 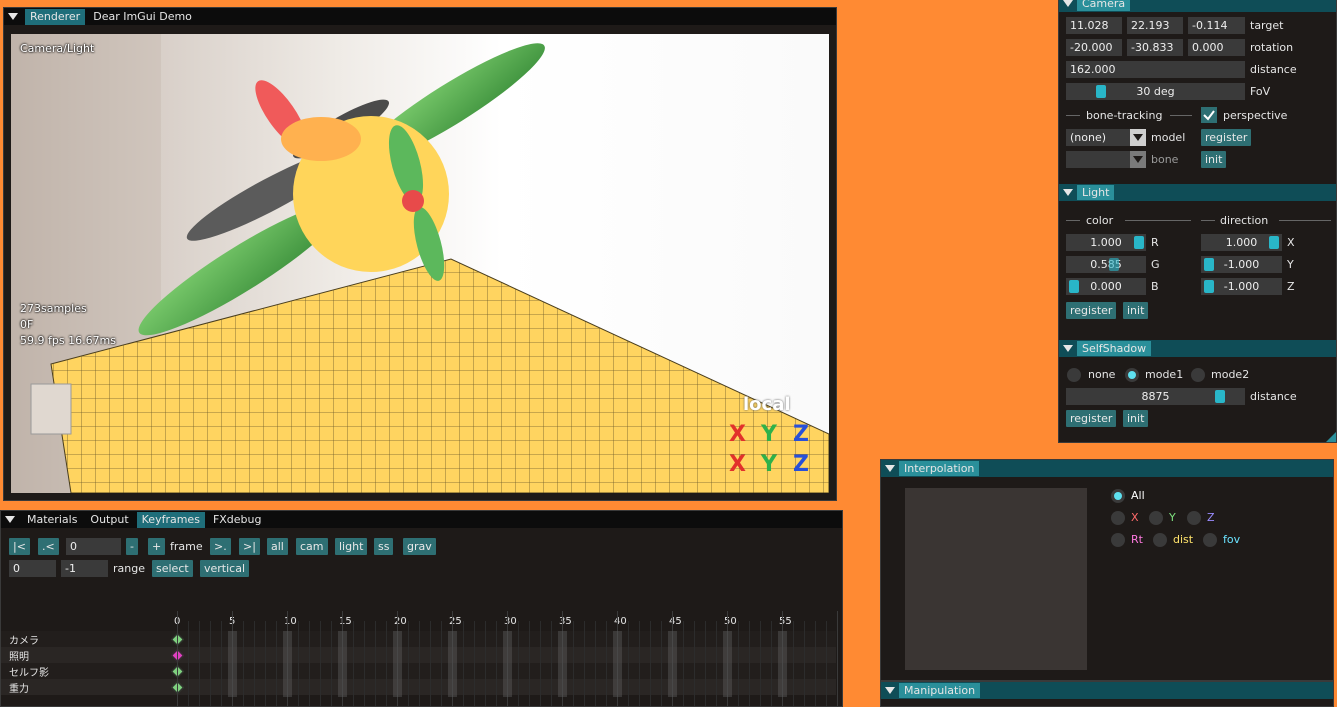 What do you see at coordinates (1101, 91) in the screenshot?
I see `fov-slider-grab` at bounding box center [1101, 91].